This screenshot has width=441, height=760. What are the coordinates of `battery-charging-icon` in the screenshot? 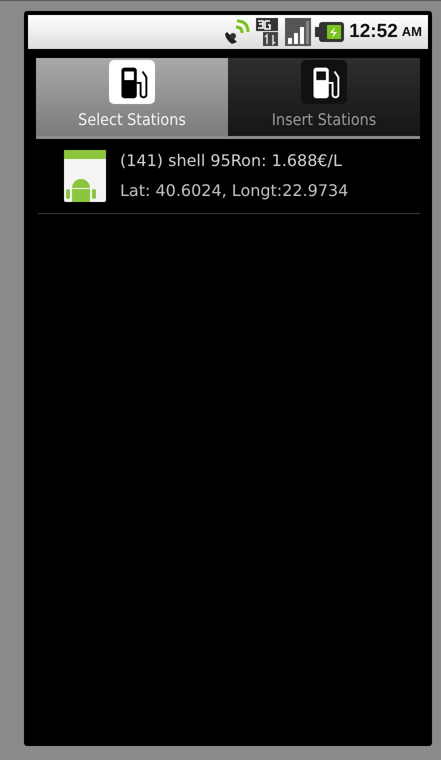 It's located at (330, 32).